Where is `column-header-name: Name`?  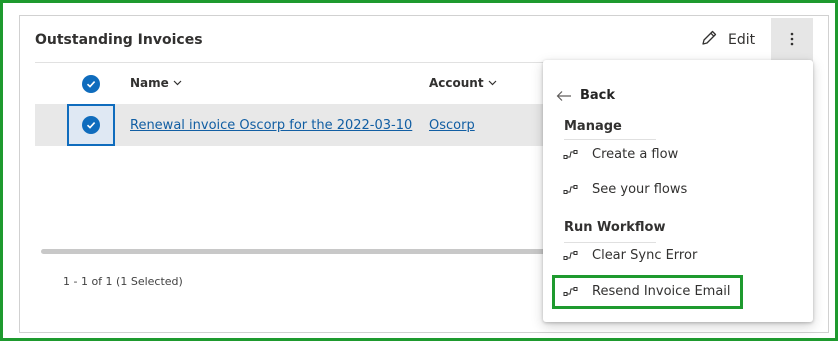 column-header-name: Name is located at coordinates (156, 83).